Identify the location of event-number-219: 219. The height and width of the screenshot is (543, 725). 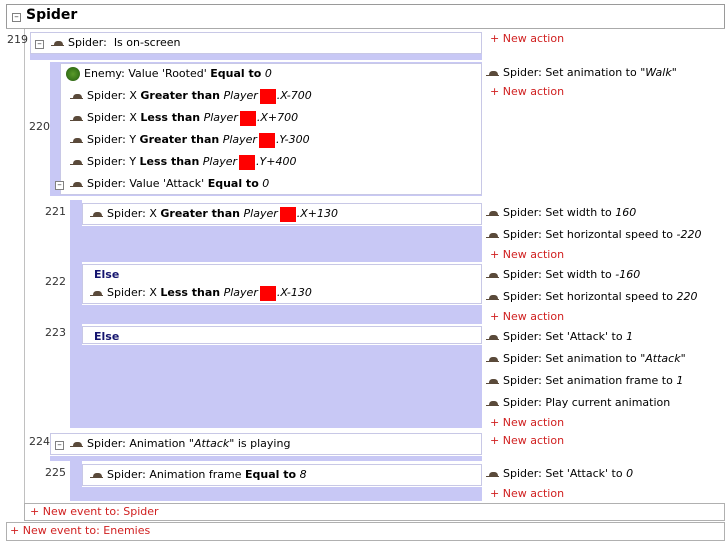
(17, 39).